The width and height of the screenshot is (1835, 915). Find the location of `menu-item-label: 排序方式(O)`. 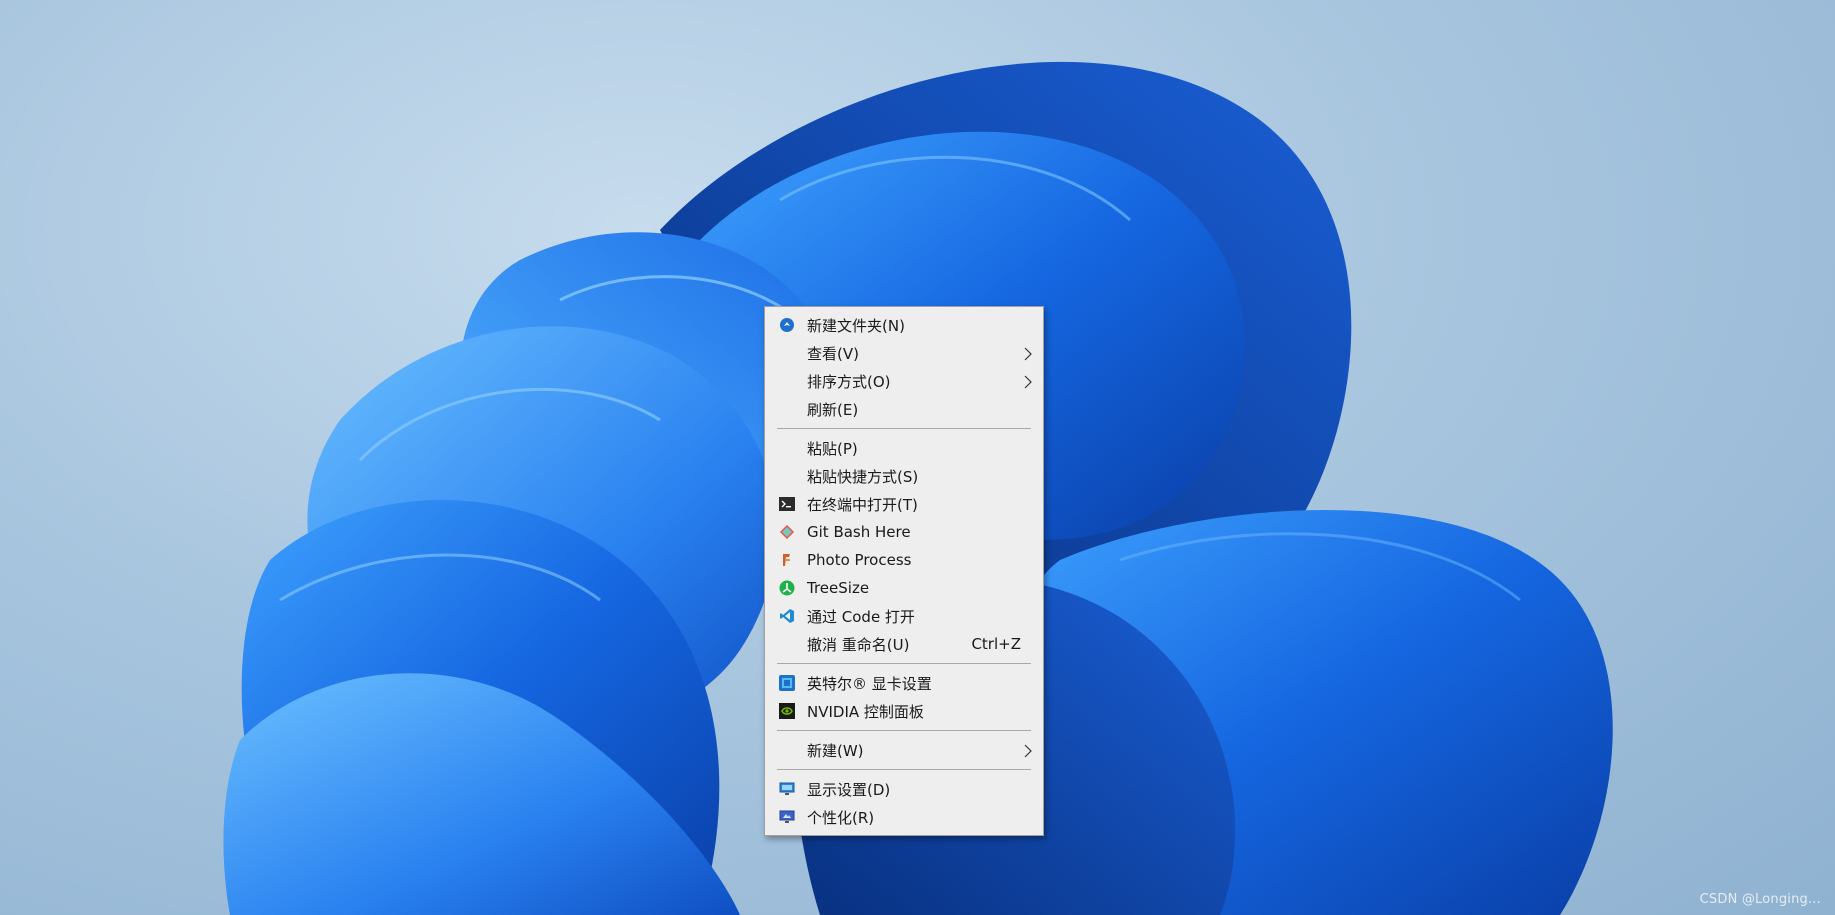

menu-item-label: 排序方式(O) is located at coordinates (849, 381).